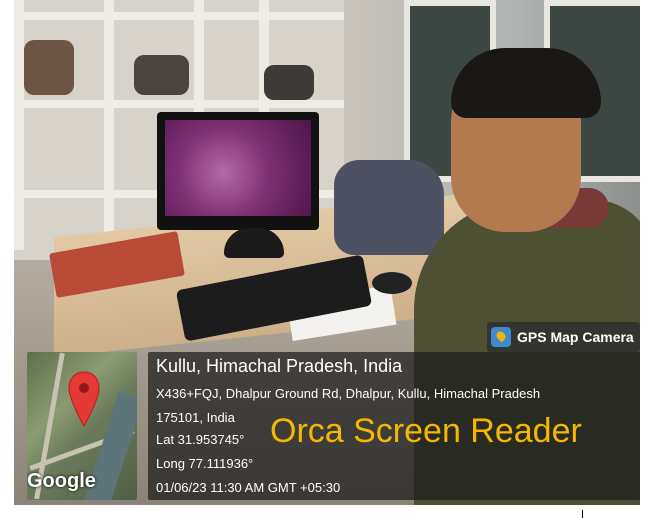 Image resolution: width=653 pixels, height=518 pixels. What do you see at coordinates (84, 399) in the screenshot?
I see `map-pin-icon` at bounding box center [84, 399].